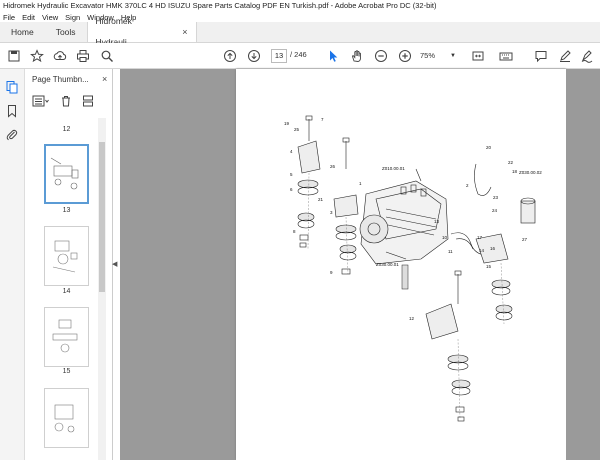 This screenshot has height=460, width=600. What do you see at coordinates (511, 162) in the screenshot?
I see `callout: 22` at bounding box center [511, 162].